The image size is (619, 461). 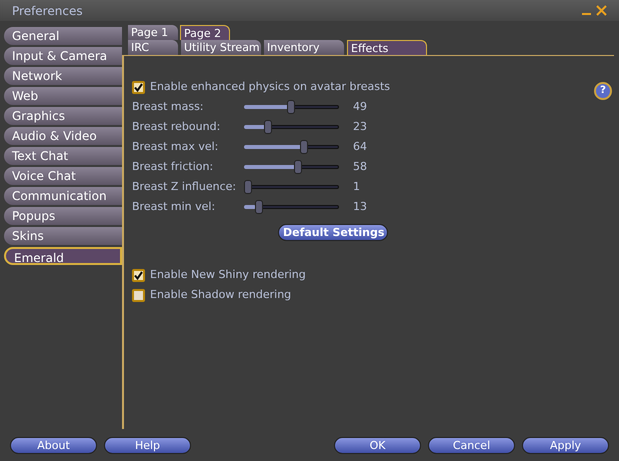 I want to click on slider-value: 23, so click(x=360, y=126).